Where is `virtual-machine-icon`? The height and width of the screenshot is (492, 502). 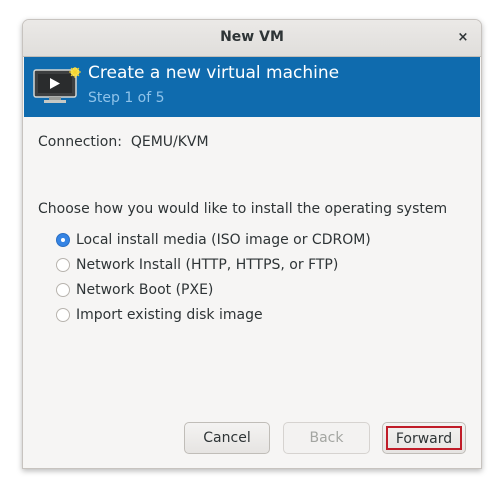 virtual-machine-icon is located at coordinates (57, 85).